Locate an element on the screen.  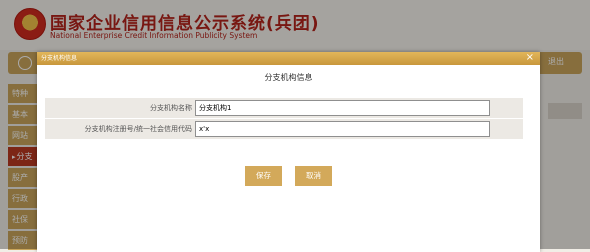
dialog-heading: 分支机构信息 is located at coordinates (288, 77).